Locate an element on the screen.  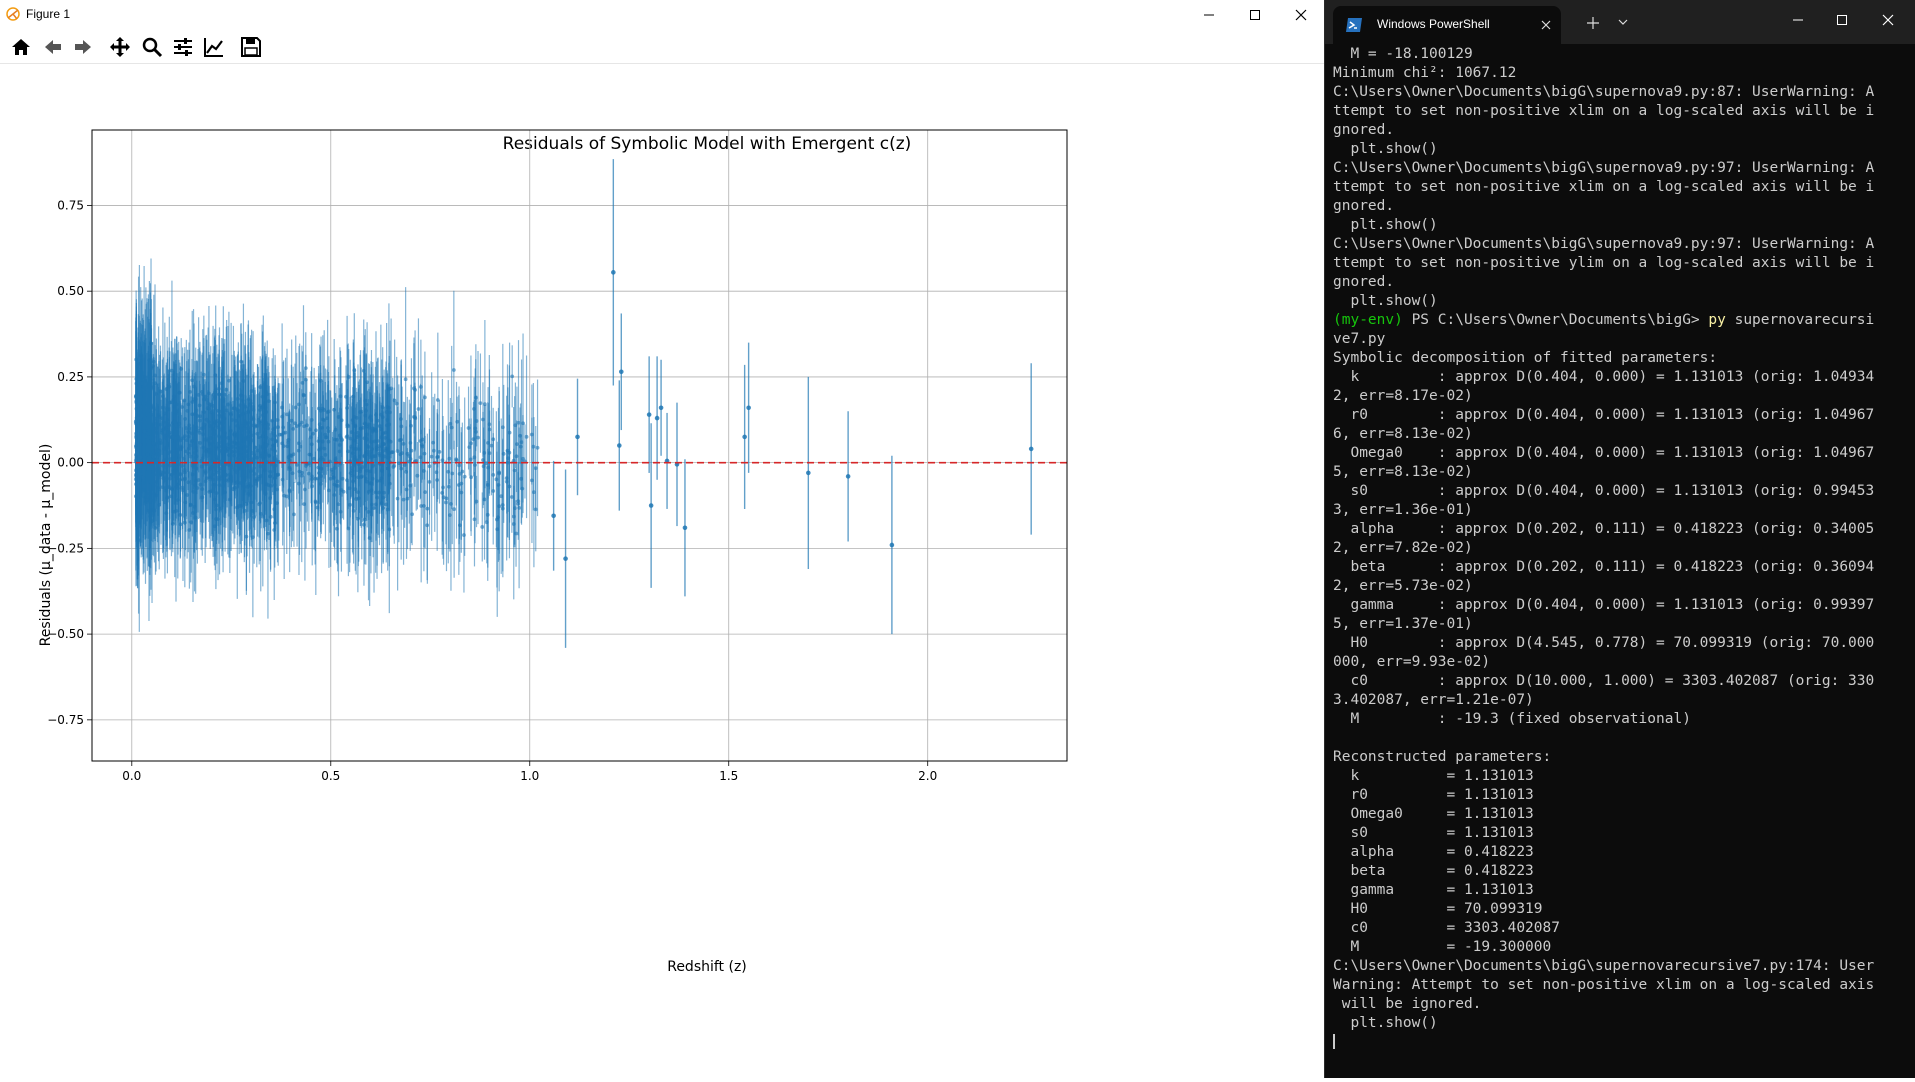
y-tick-label: −0.75 is located at coordinates (65, 720).